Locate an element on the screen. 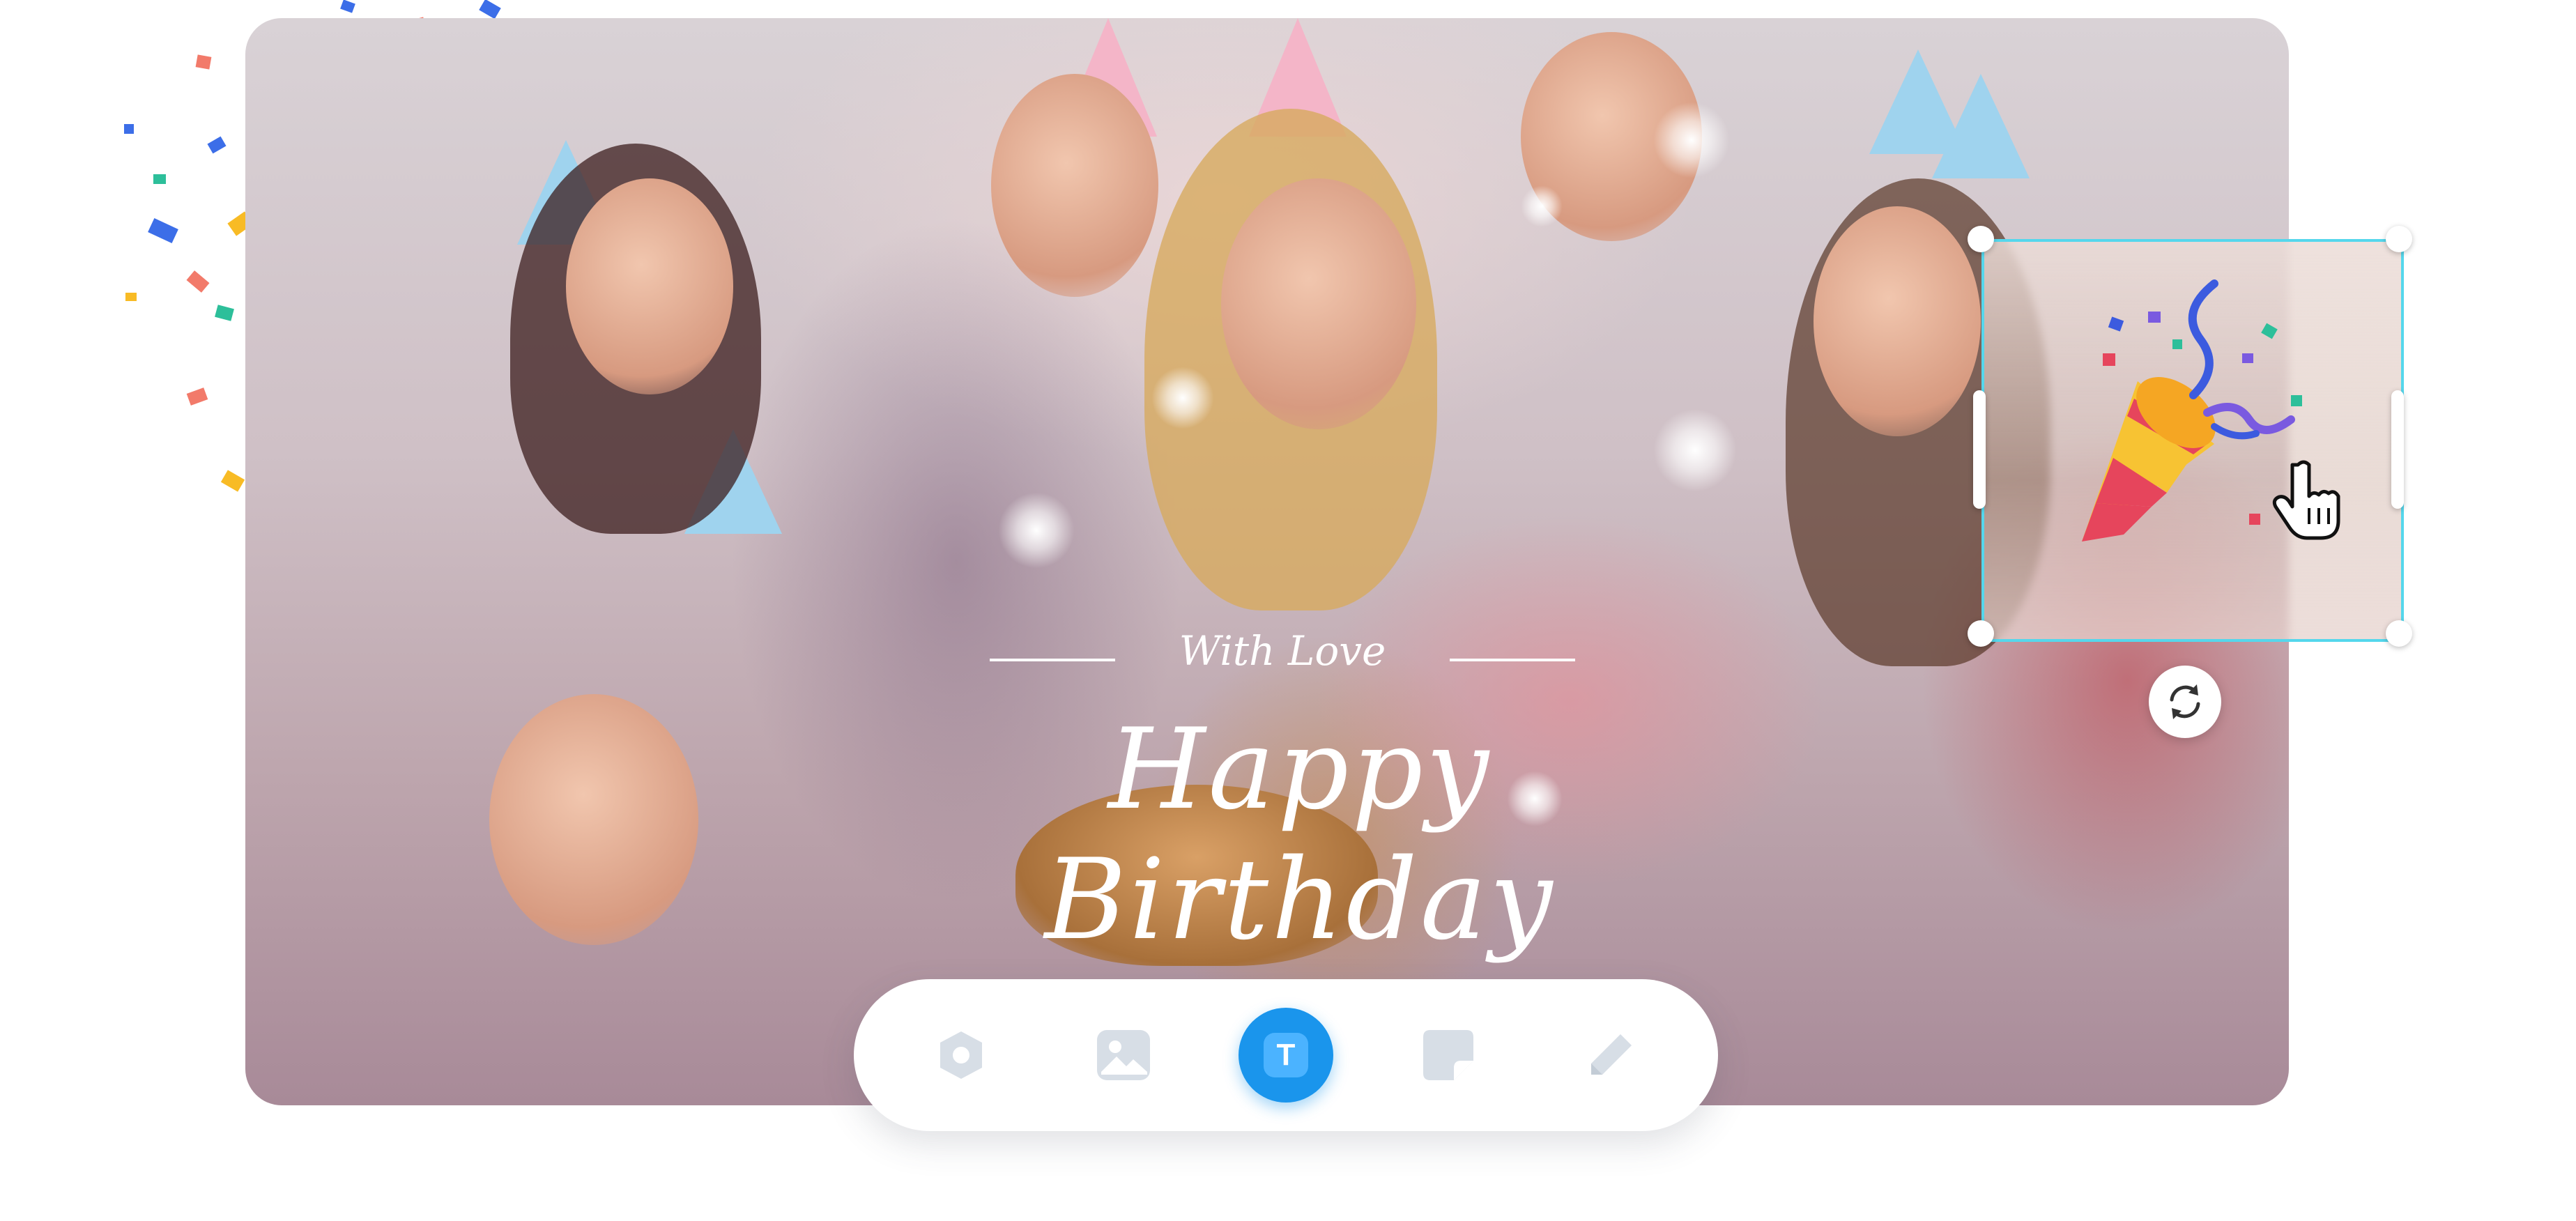 This screenshot has width=2576, height=1221. resize-handle-bottom-right is located at coordinates (2399, 633).